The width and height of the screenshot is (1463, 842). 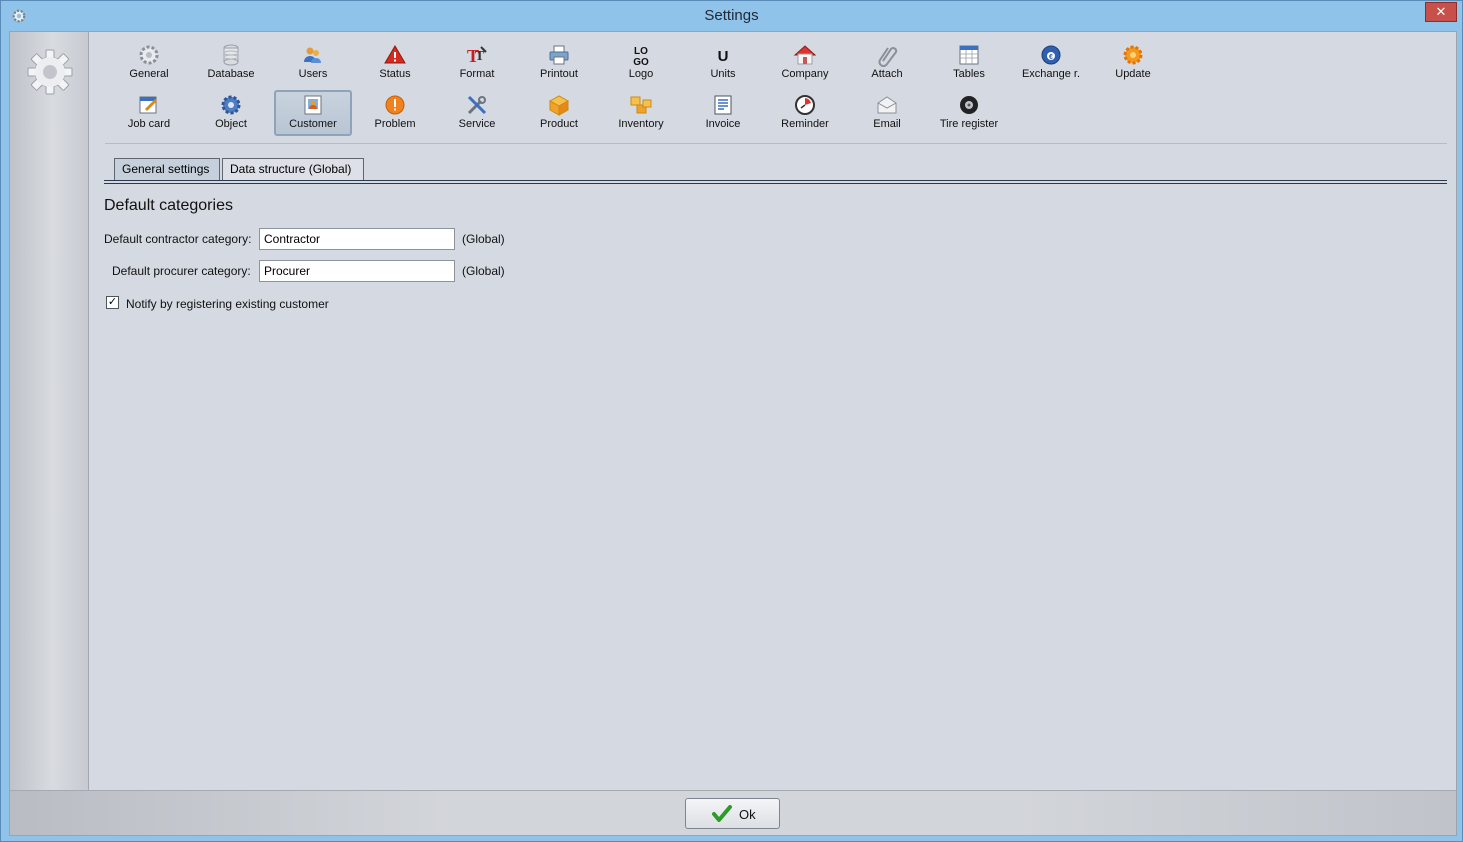 What do you see at coordinates (313, 74) in the screenshot?
I see `tool-label: Users` at bounding box center [313, 74].